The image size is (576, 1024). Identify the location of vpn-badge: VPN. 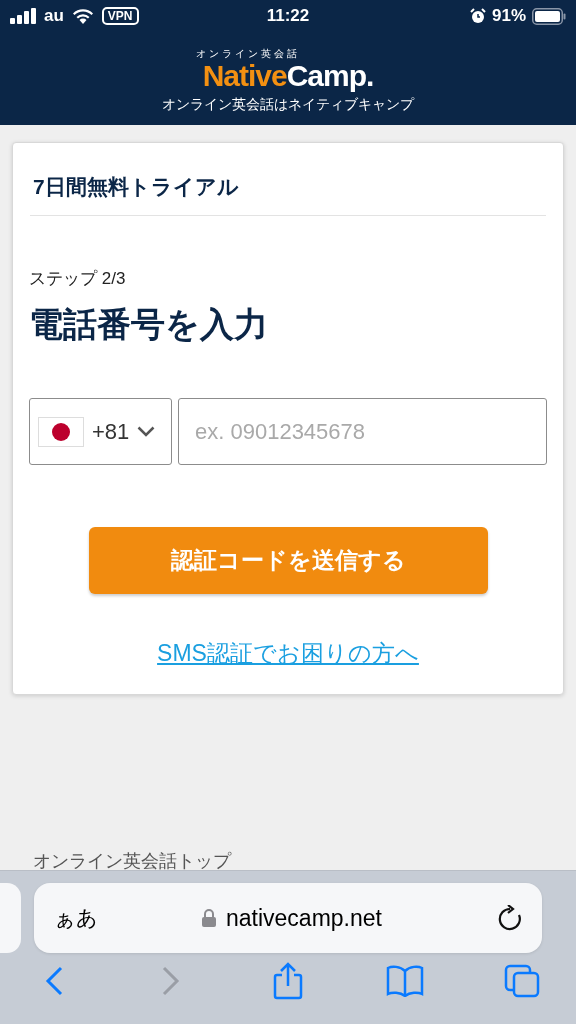
(120, 16).